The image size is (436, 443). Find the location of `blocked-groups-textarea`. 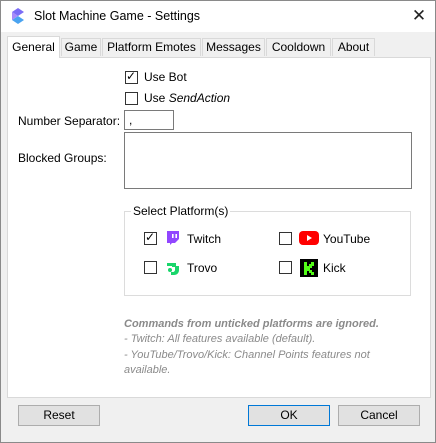

blocked-groups-textarea is located at coordinates (268, 160).